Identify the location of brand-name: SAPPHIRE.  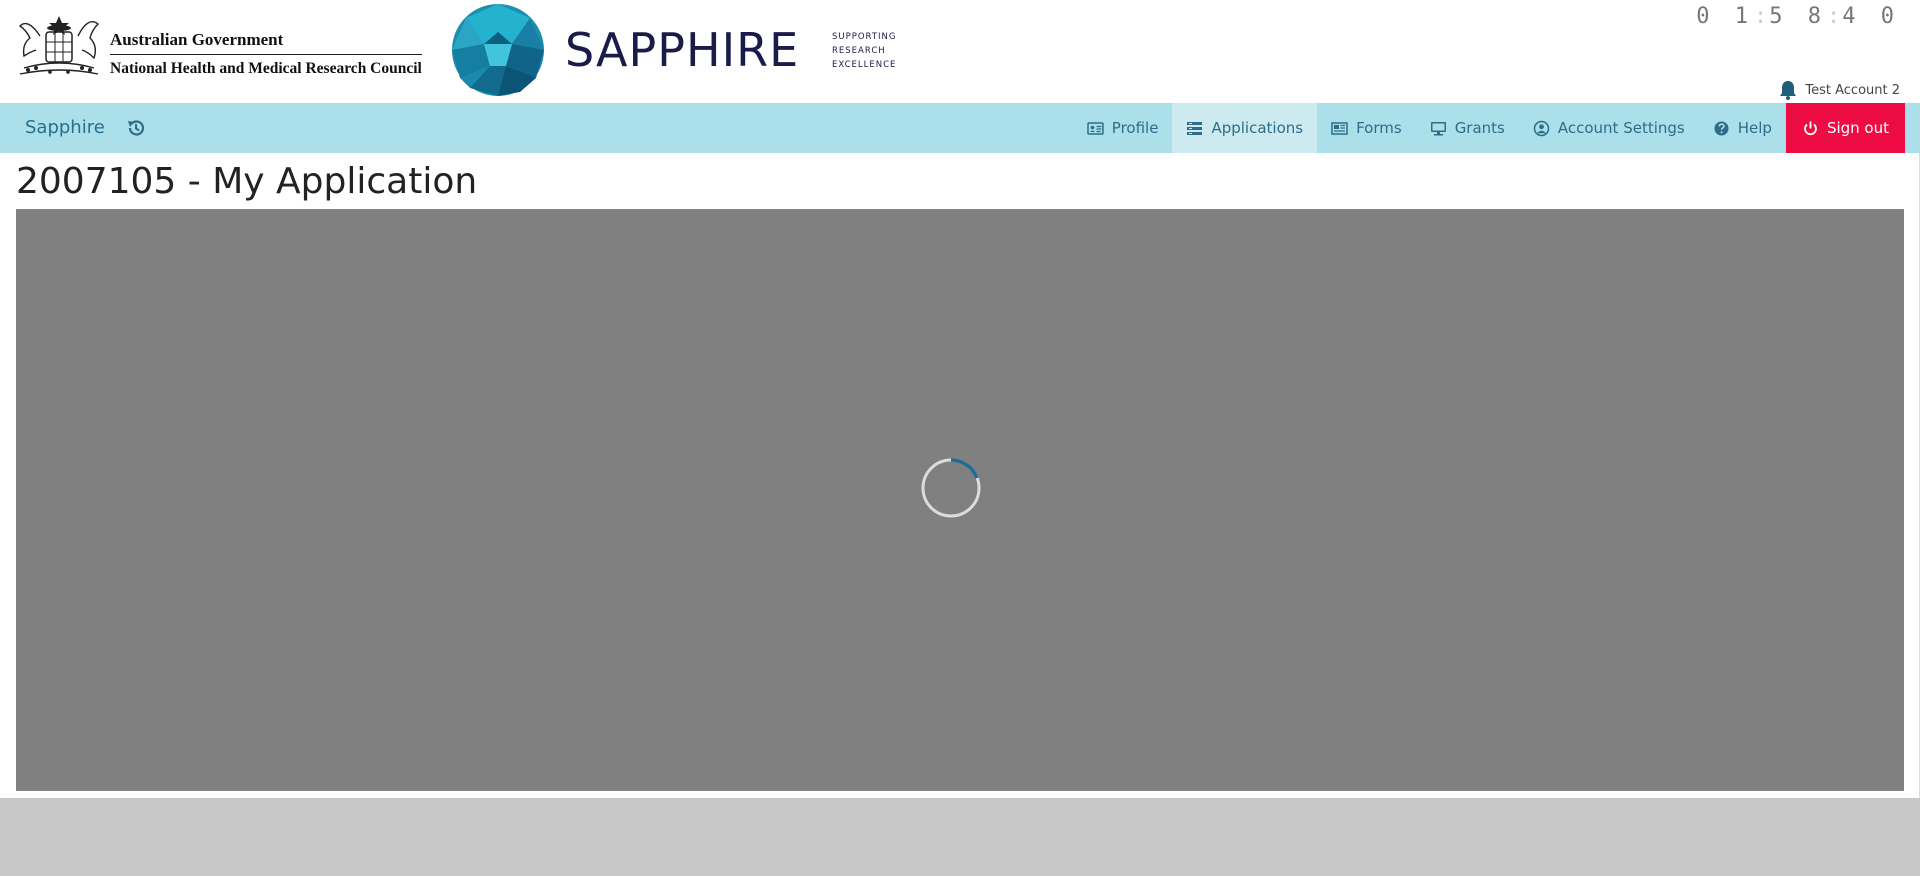
(682, 50).